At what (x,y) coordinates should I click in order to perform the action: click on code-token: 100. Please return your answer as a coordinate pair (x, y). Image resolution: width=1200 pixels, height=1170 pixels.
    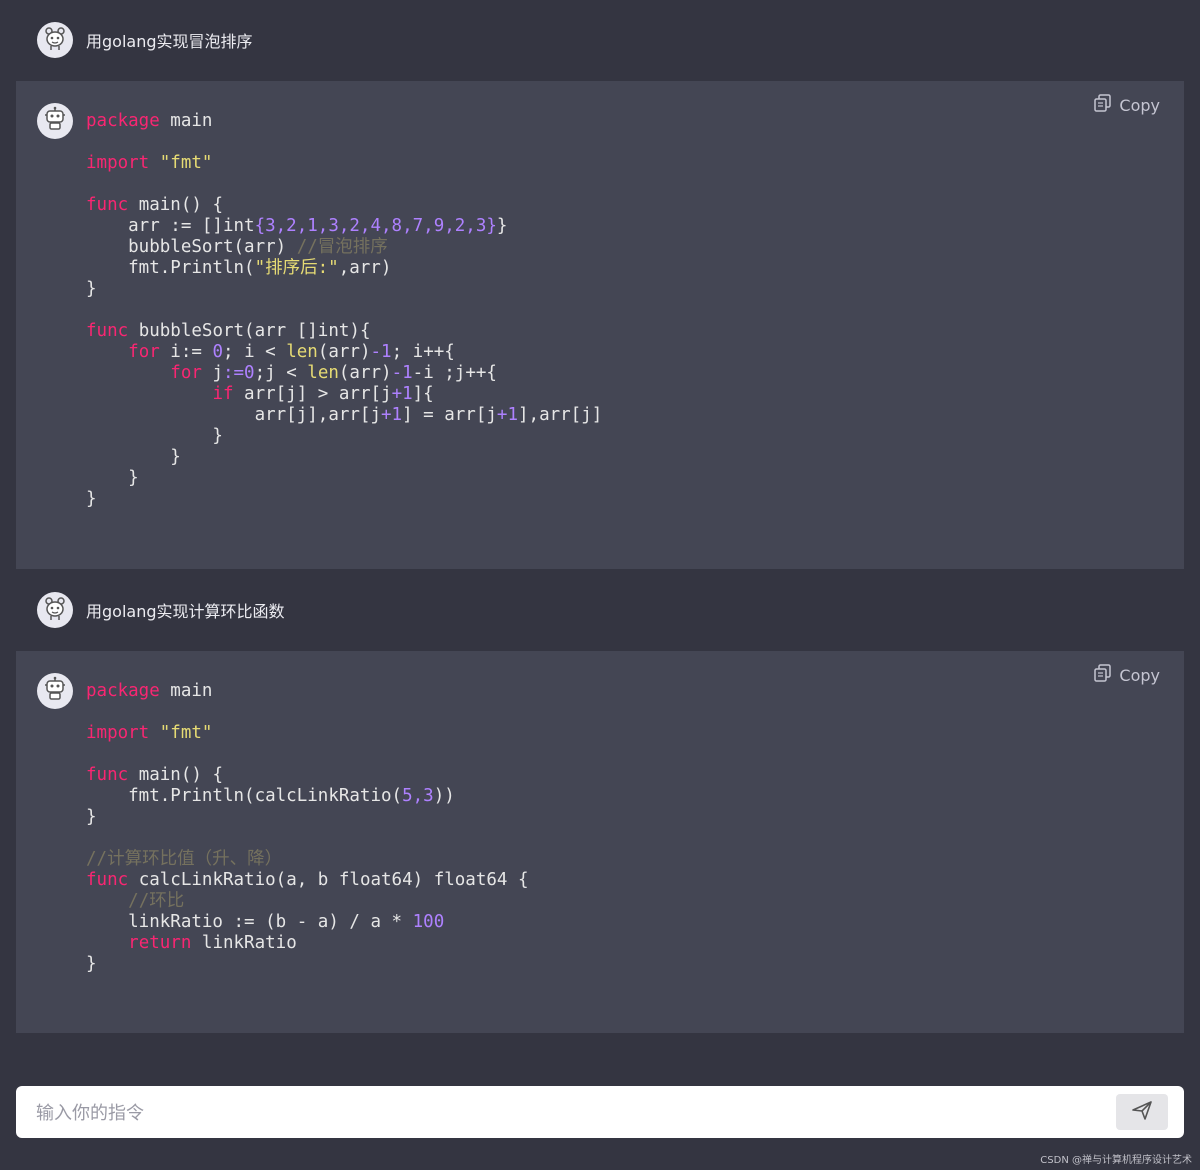
    Looking at the image, I should click on (428, 922).